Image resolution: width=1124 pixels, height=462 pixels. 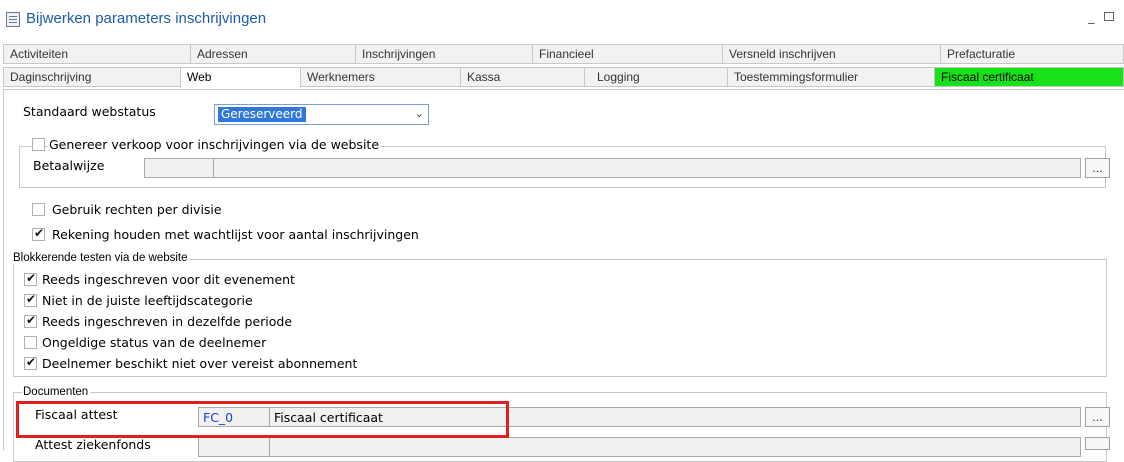 I want to click on window-title: Bijwerken parameters inschrijvingen, so click(x=146, y=18).